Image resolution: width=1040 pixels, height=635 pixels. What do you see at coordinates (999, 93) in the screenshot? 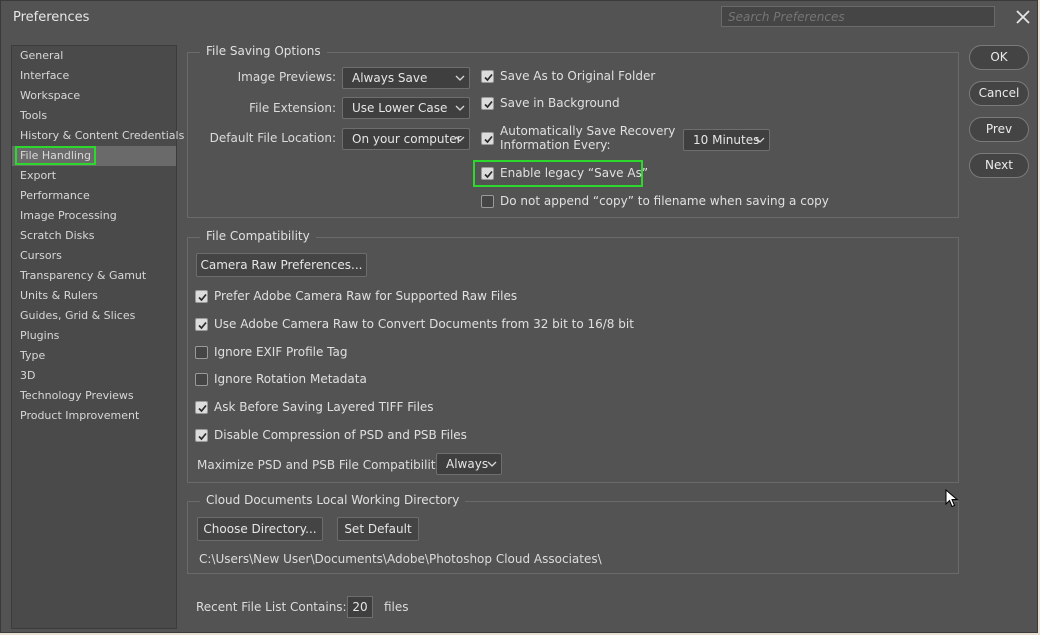
I see `cancel-button: Cancel` at bounding box center [999, 93].